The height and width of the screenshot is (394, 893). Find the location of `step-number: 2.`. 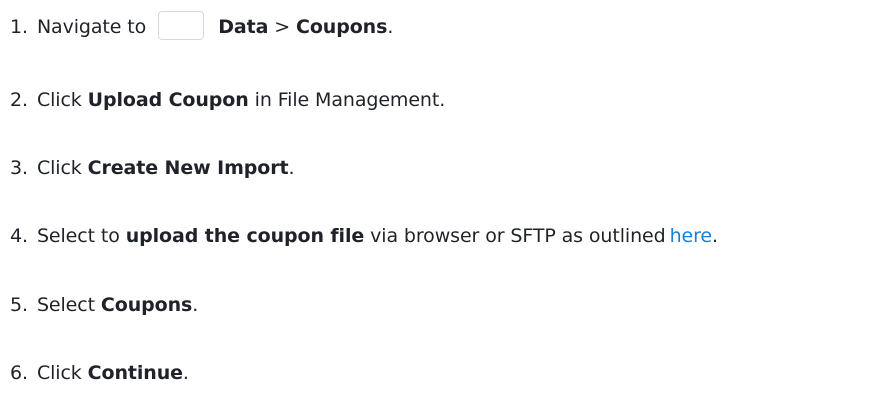

step-number: 2. is located at coordinates (19, 100).